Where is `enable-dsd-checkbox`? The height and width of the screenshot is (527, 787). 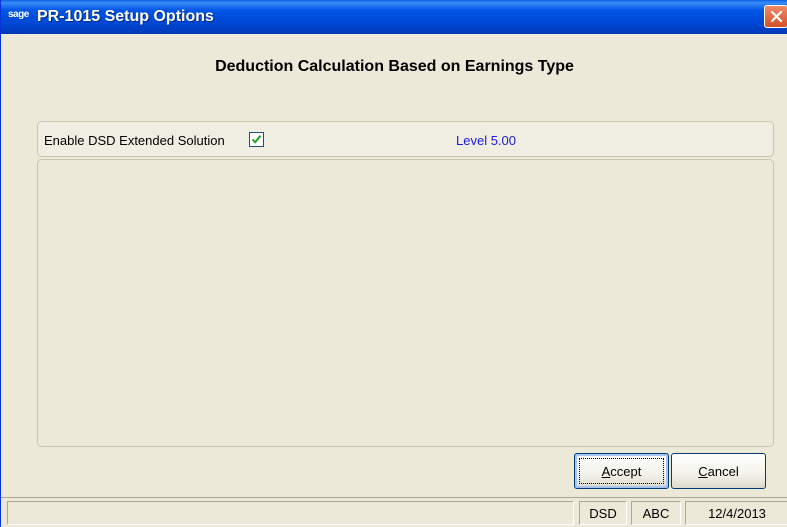 enable-dsd-checkbox is located at coordinates (256, 139).